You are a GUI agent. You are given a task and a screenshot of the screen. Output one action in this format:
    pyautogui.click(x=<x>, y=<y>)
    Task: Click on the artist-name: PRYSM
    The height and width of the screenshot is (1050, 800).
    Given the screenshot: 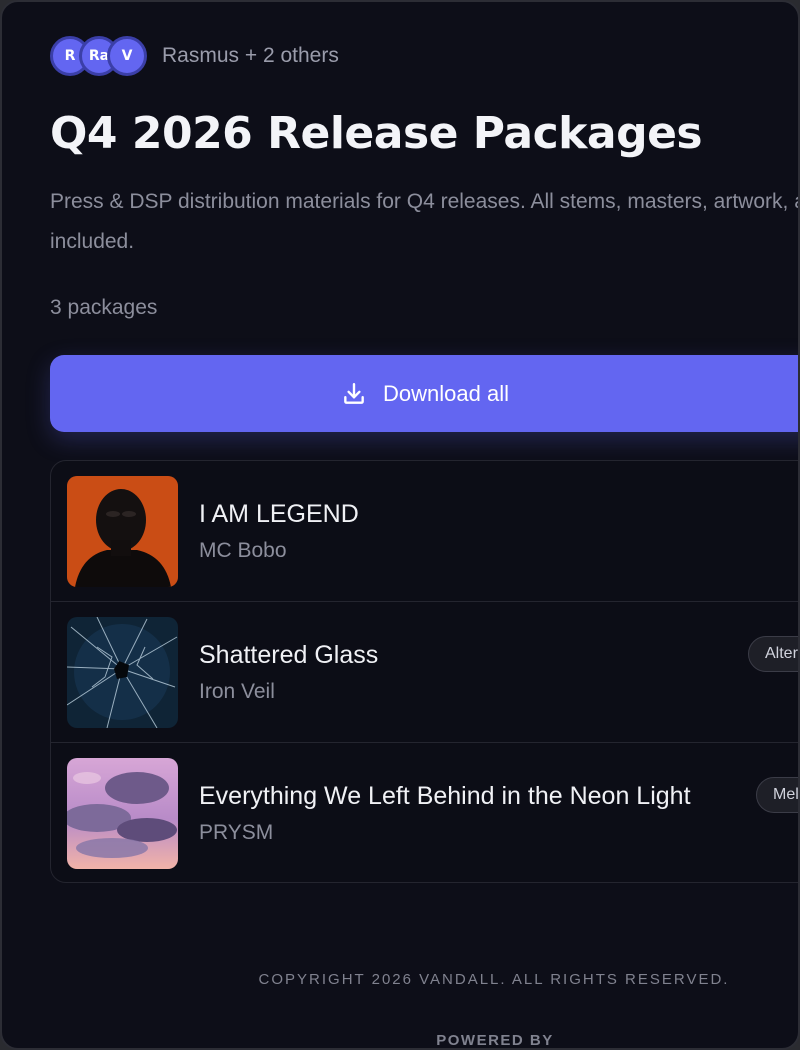 What is the action you would take?
    pyautogui.click(x=236, y=832)
    